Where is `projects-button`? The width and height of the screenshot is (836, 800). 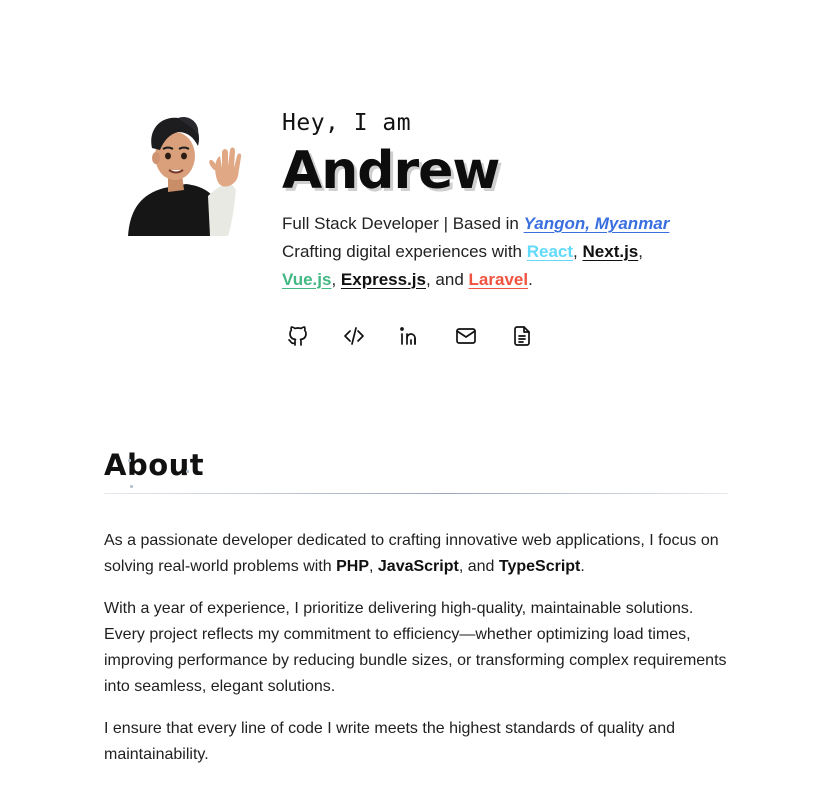 projects-button is located at coordinates (364, 336).